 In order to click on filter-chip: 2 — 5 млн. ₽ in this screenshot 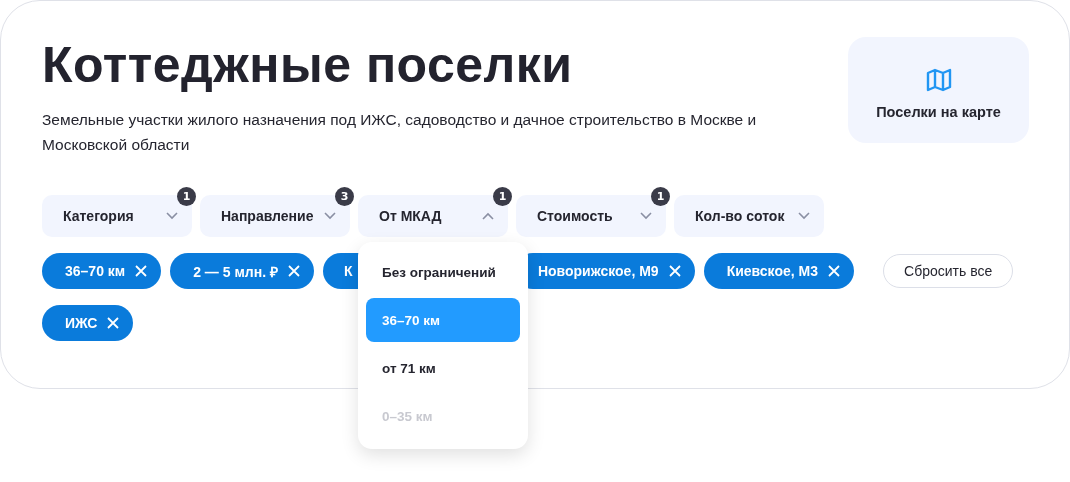, I will do `click(242, 271)`.